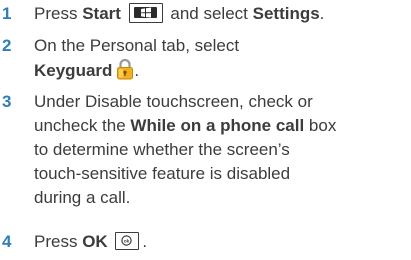 The height and width of the screenshot is (260, 411). Describe the element at coordinates (95, 241) in the screenshot. I see `ok-label: OK` at that location.